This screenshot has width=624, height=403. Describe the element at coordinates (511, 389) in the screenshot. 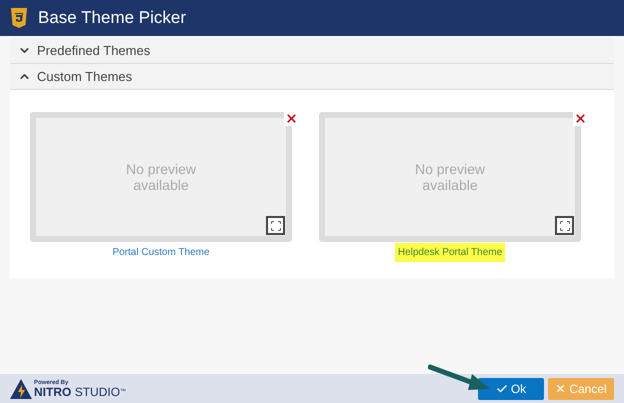

I see `ok-button: Ok` at that location.